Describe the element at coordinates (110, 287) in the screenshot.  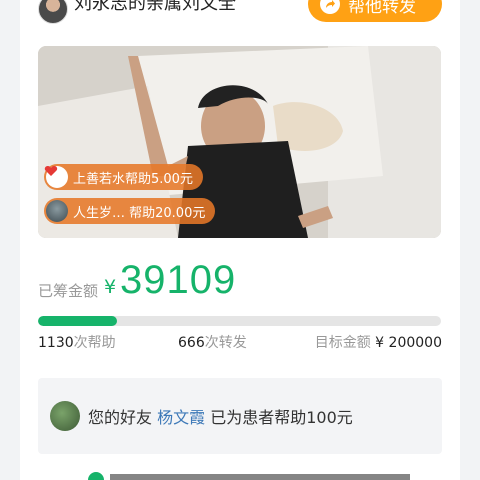
I see `currency-symbol: ¥` at that location.